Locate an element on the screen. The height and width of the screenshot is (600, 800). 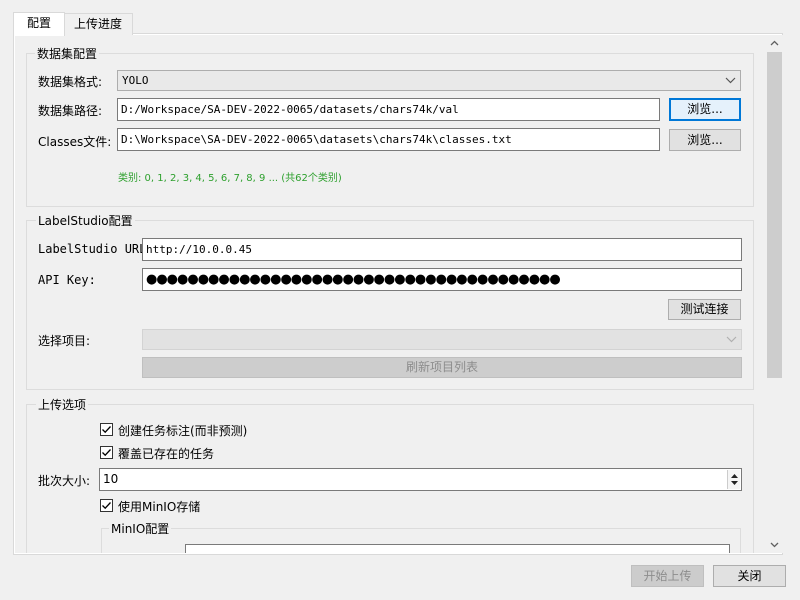
scrollbar-thumb is located at coordinates (774, 215).